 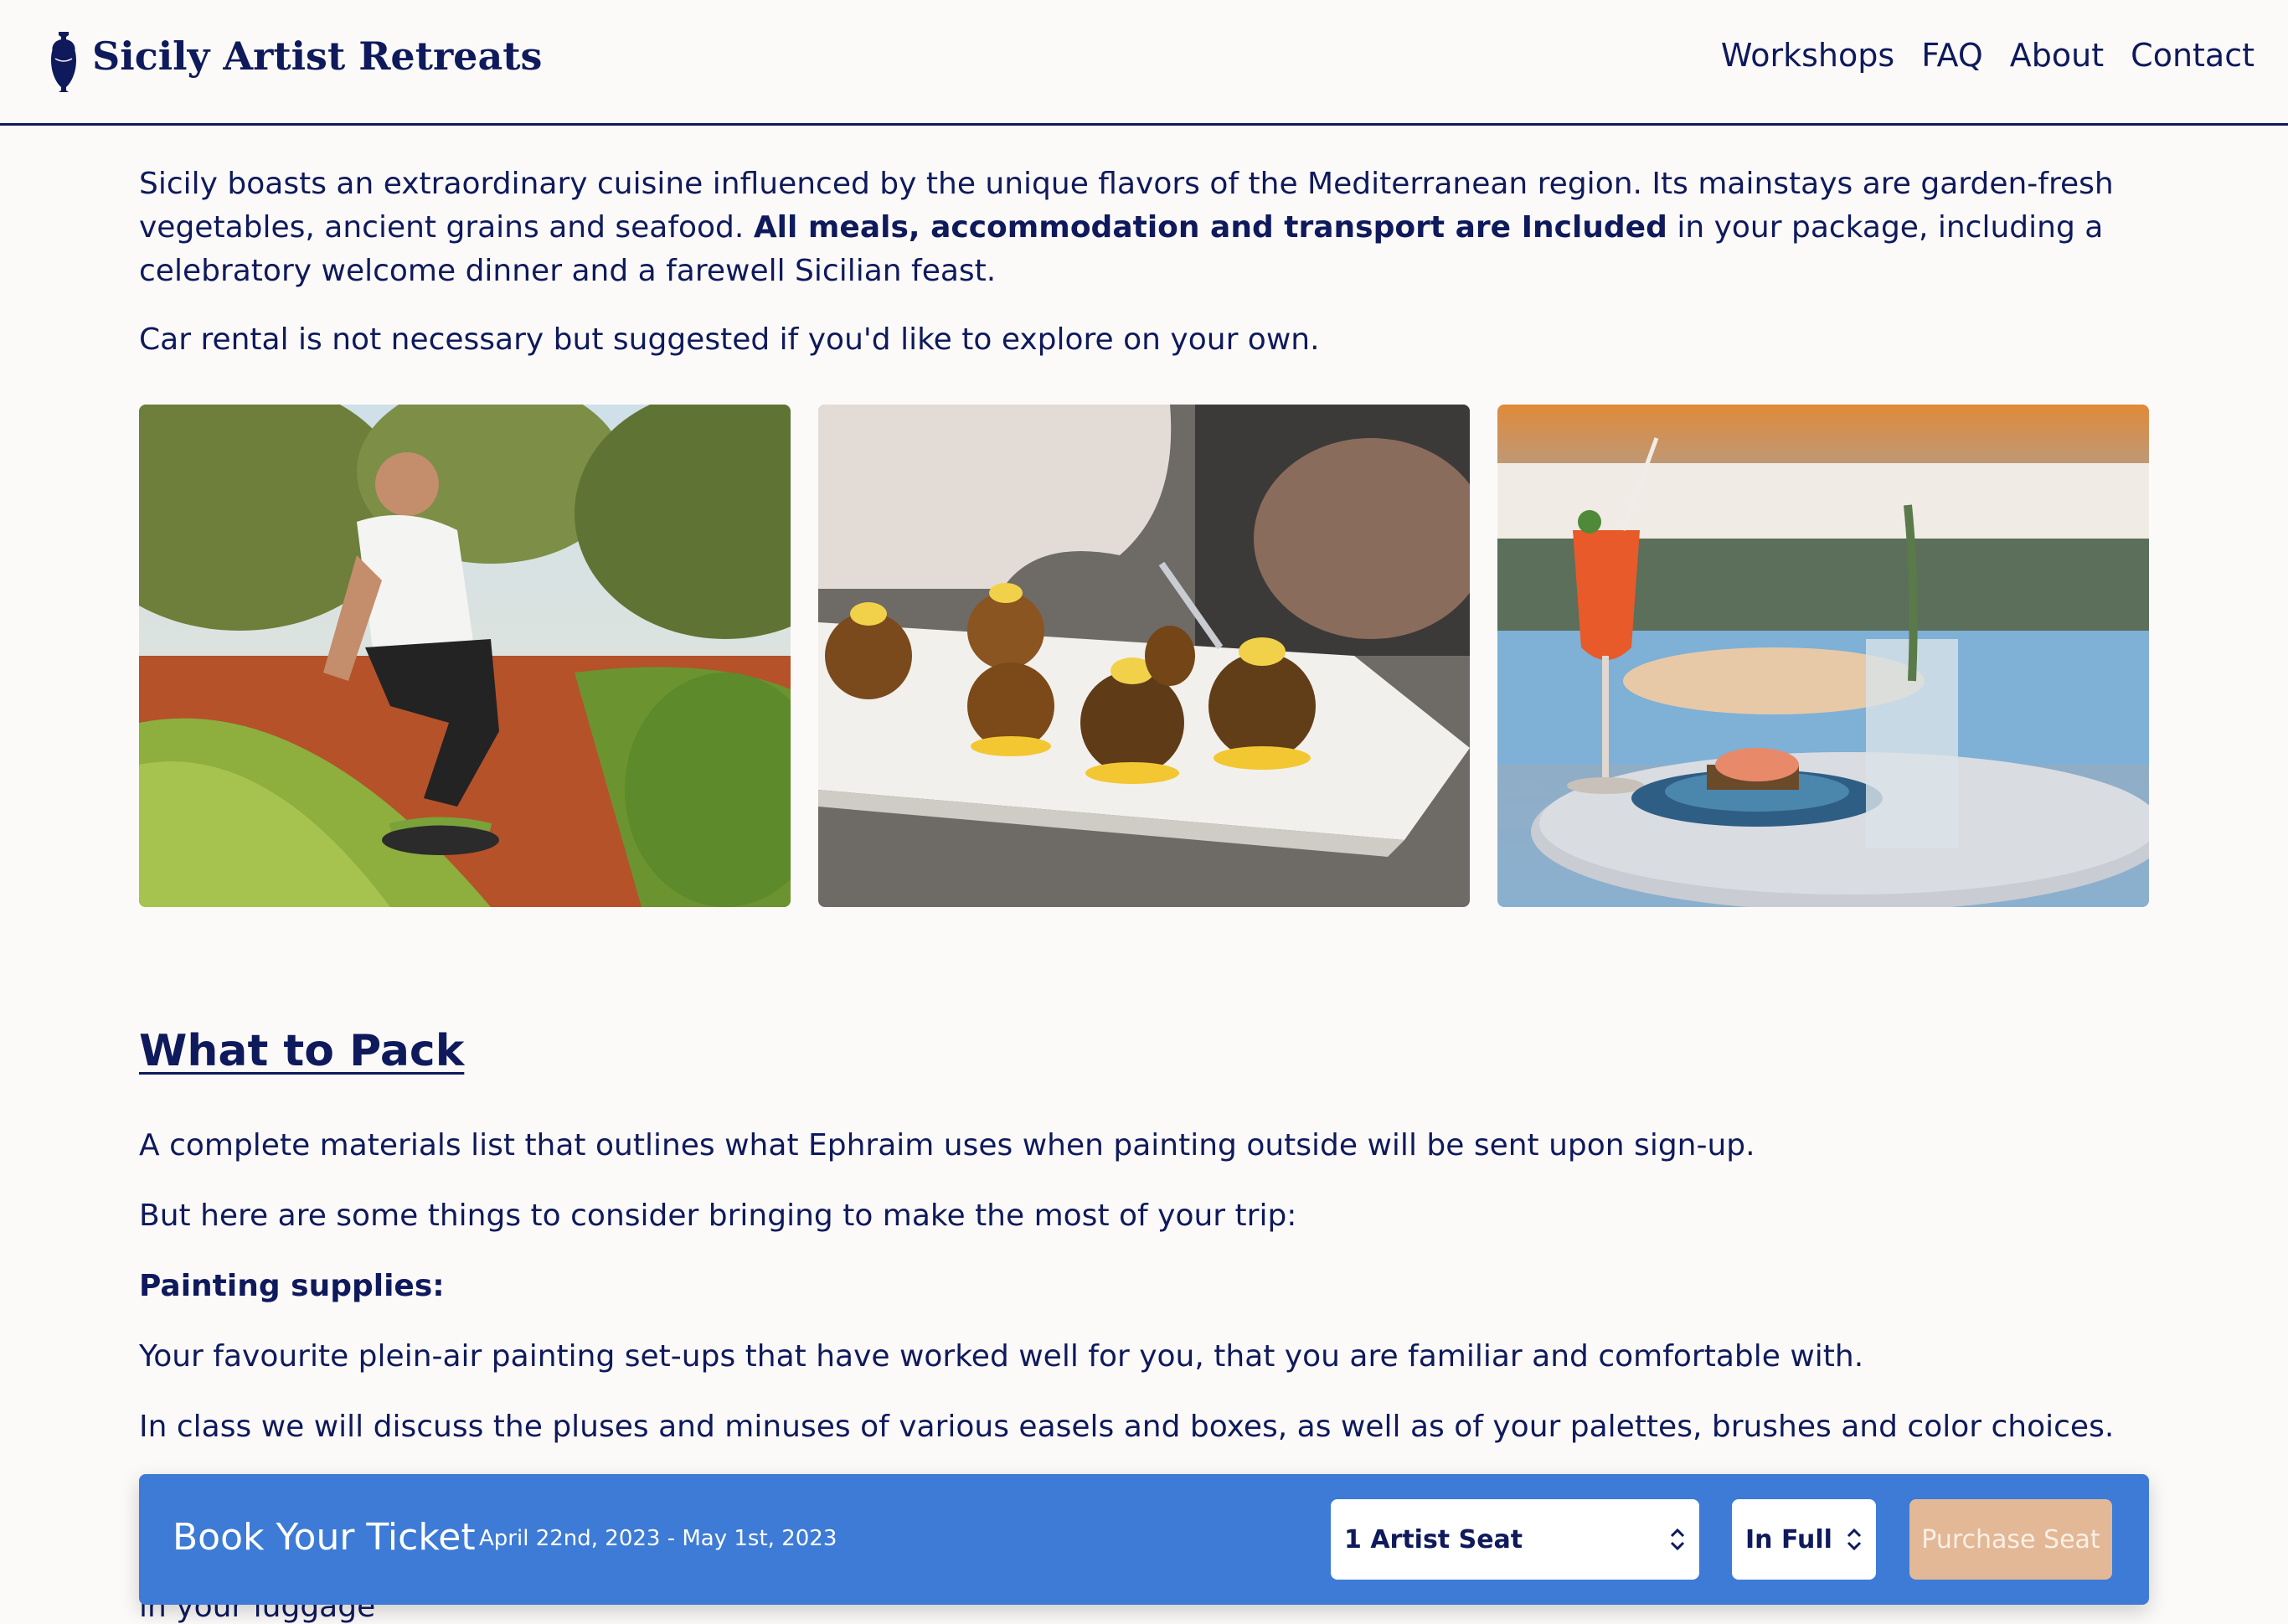 I want to click on payment-select: In Full, so click(x=1804, y=1539).